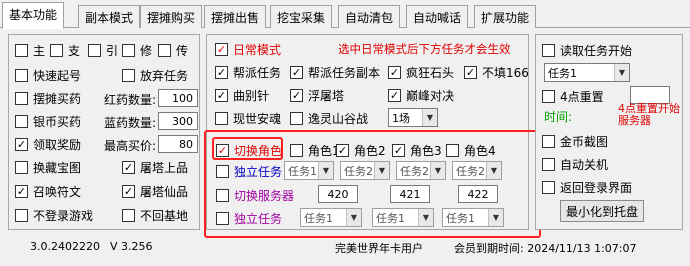 This screenshot has width=690, height=266. I want to click on max-price-input: 80, so click(178, 144).